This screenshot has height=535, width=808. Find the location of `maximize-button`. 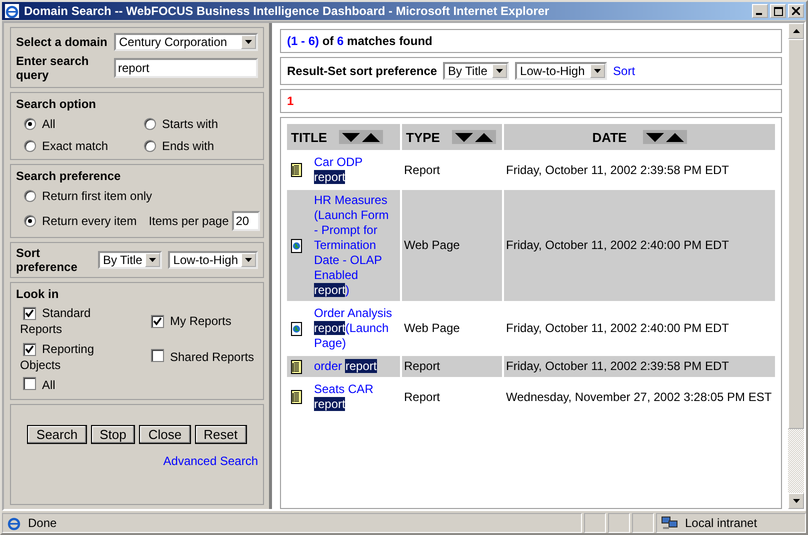

maximize-button is located at coordinates (778, 11).